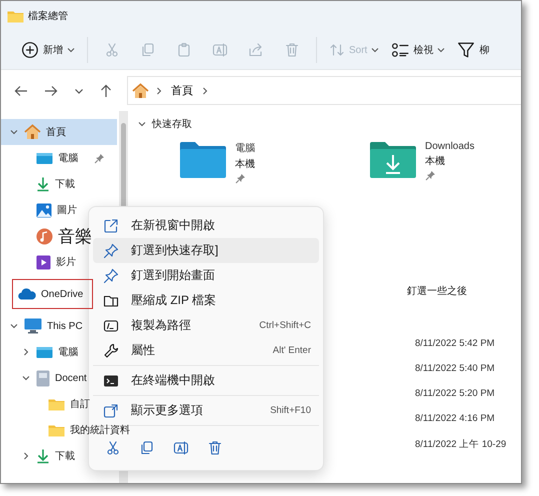 Image resolution: width=539 pixels, height=496 pixels. Describe the element at coordinates (33, 326) in the screenshot. I see `computer-icon` at that location.